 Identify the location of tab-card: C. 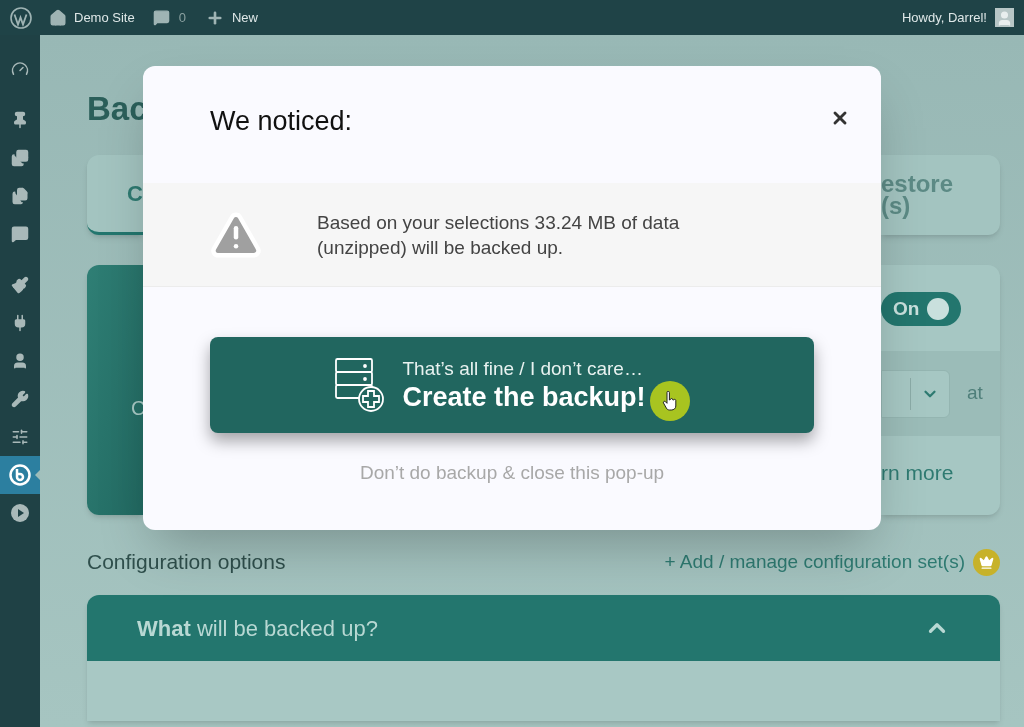
(115, 195).